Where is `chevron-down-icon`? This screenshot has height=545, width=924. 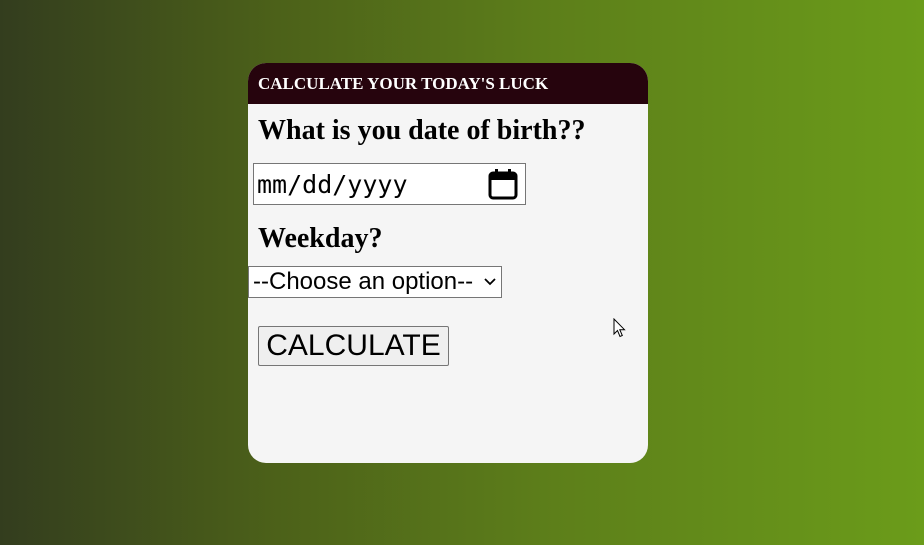 chevron-down-icon is located at coordinates (490, 282).